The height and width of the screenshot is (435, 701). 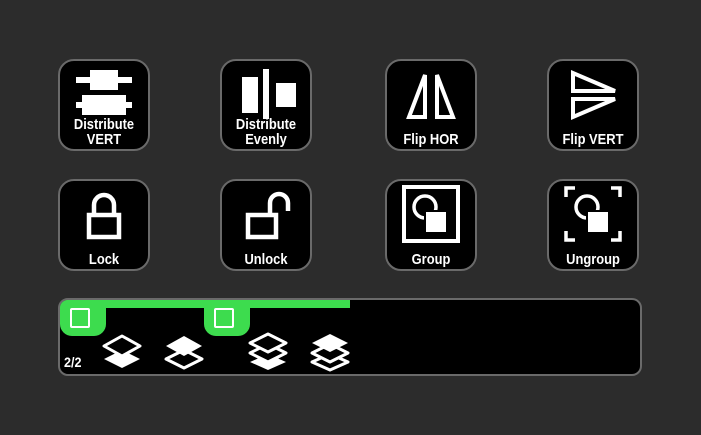 What do you see at coordinates (431, 139) in the screenshot?
I see `flip-hor-label: Flip HOR` at bounding box center [431, 139].